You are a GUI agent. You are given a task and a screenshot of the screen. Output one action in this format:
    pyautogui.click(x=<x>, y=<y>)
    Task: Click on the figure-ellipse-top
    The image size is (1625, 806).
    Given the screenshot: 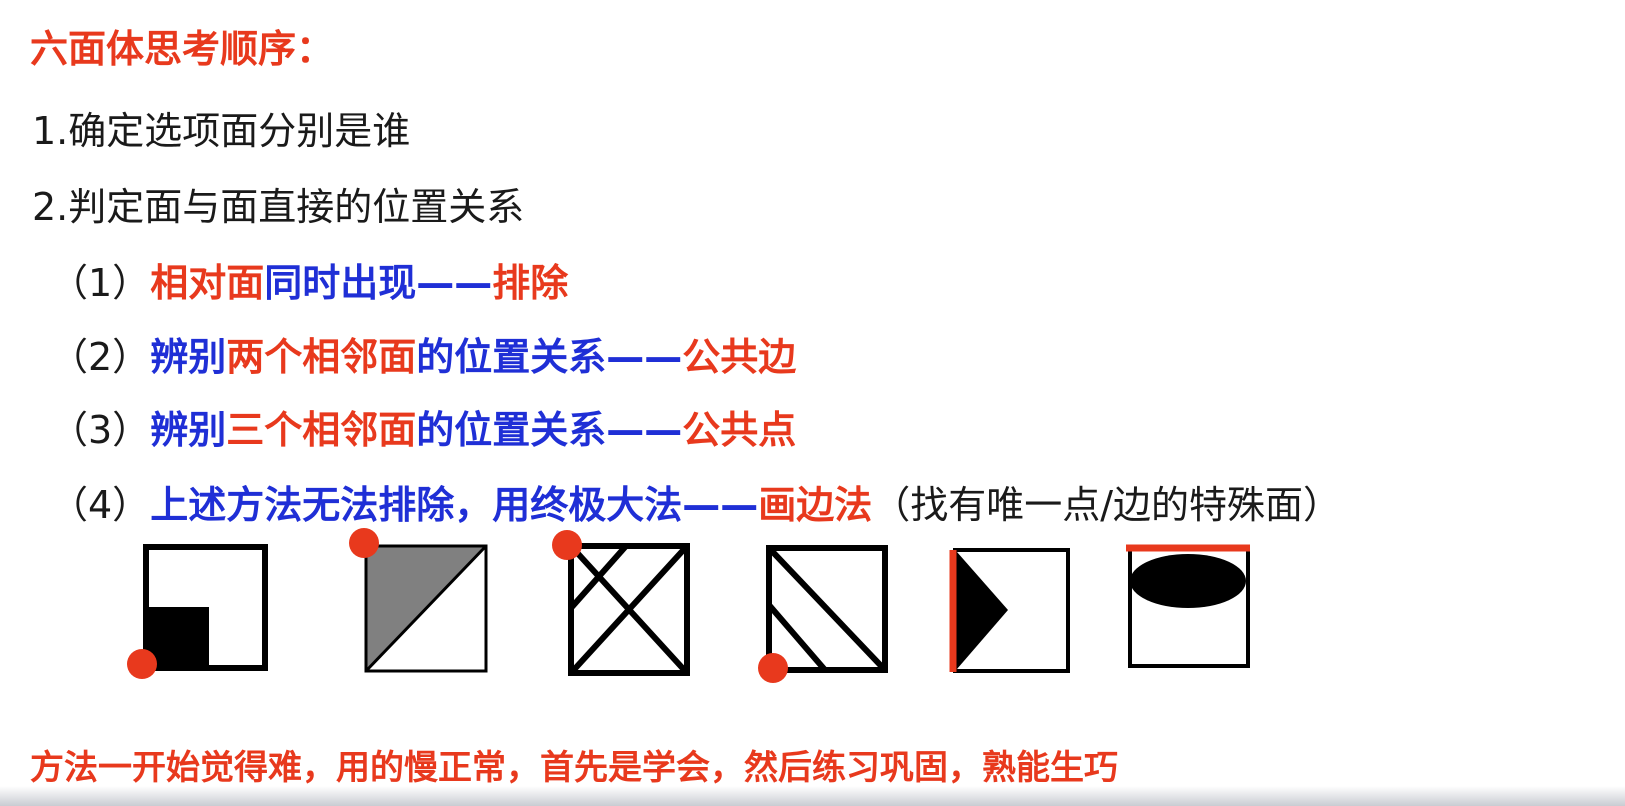 What is the action you would take?
    pyautogui.click(x=1188, y=606)
    